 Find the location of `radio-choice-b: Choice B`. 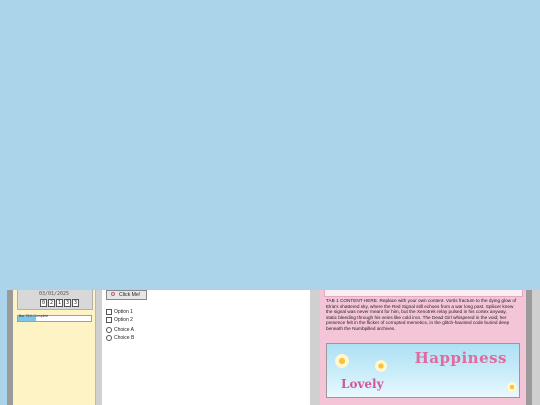

radio-choice-b: Choice B is located at coordinates (120, 338).